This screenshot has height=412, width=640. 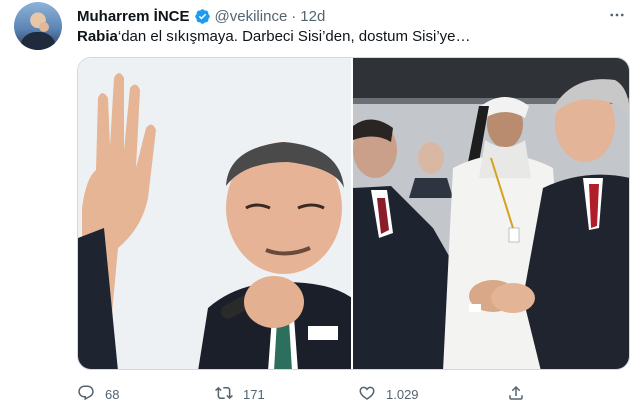 I want to click on like-button: 1.029, so click(x=388, y=394).